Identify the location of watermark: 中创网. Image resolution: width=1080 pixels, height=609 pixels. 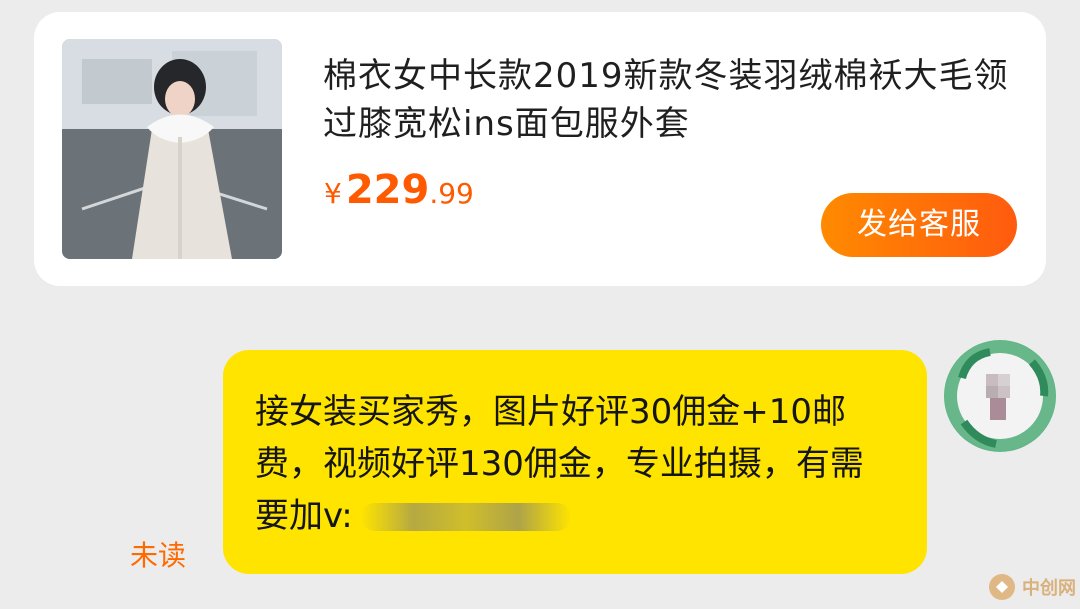
(1031, 587).